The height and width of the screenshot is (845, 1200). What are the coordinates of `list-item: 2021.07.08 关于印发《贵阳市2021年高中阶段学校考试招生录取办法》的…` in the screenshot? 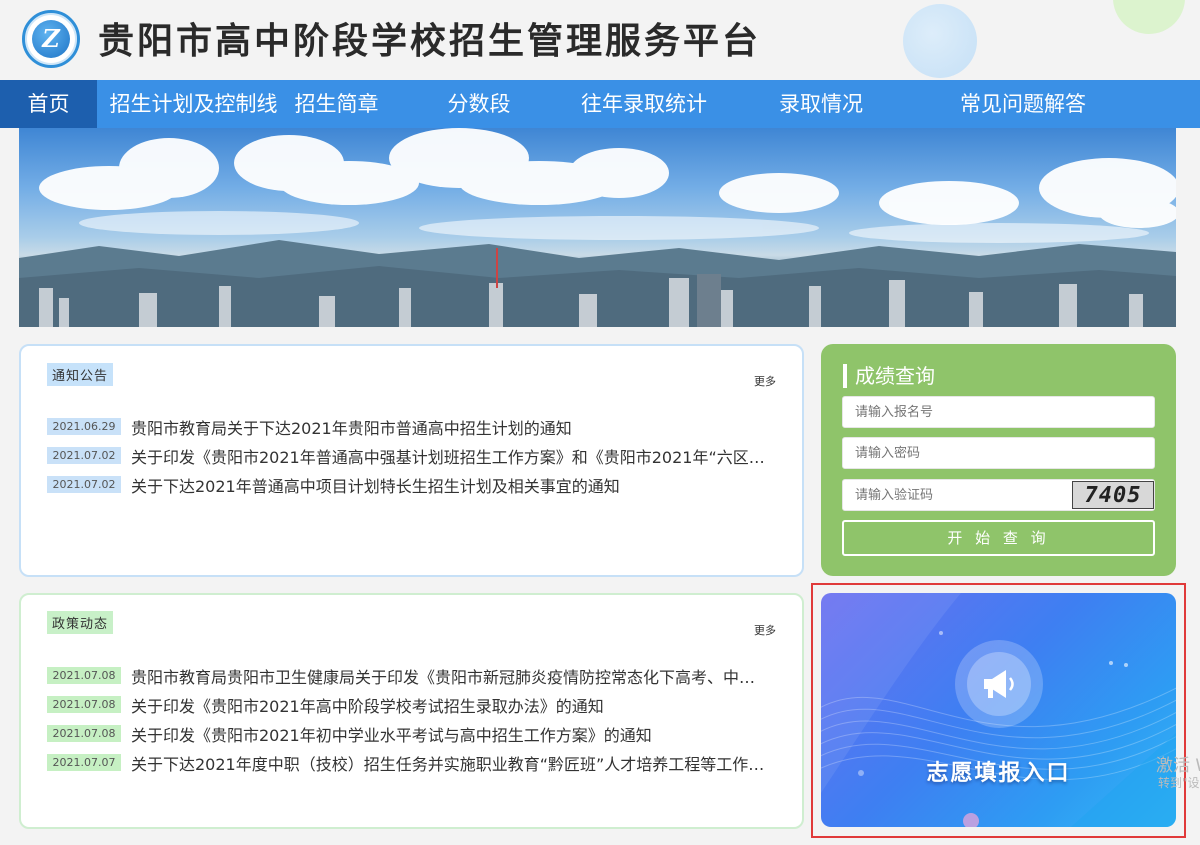 It's located at (414, 704).